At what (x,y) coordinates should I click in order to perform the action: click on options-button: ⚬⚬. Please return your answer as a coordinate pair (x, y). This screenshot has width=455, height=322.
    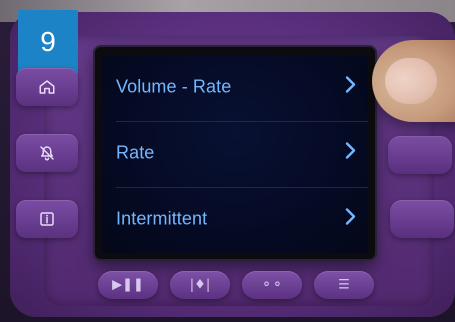
    Looking at the image, I should click on (272, 285).